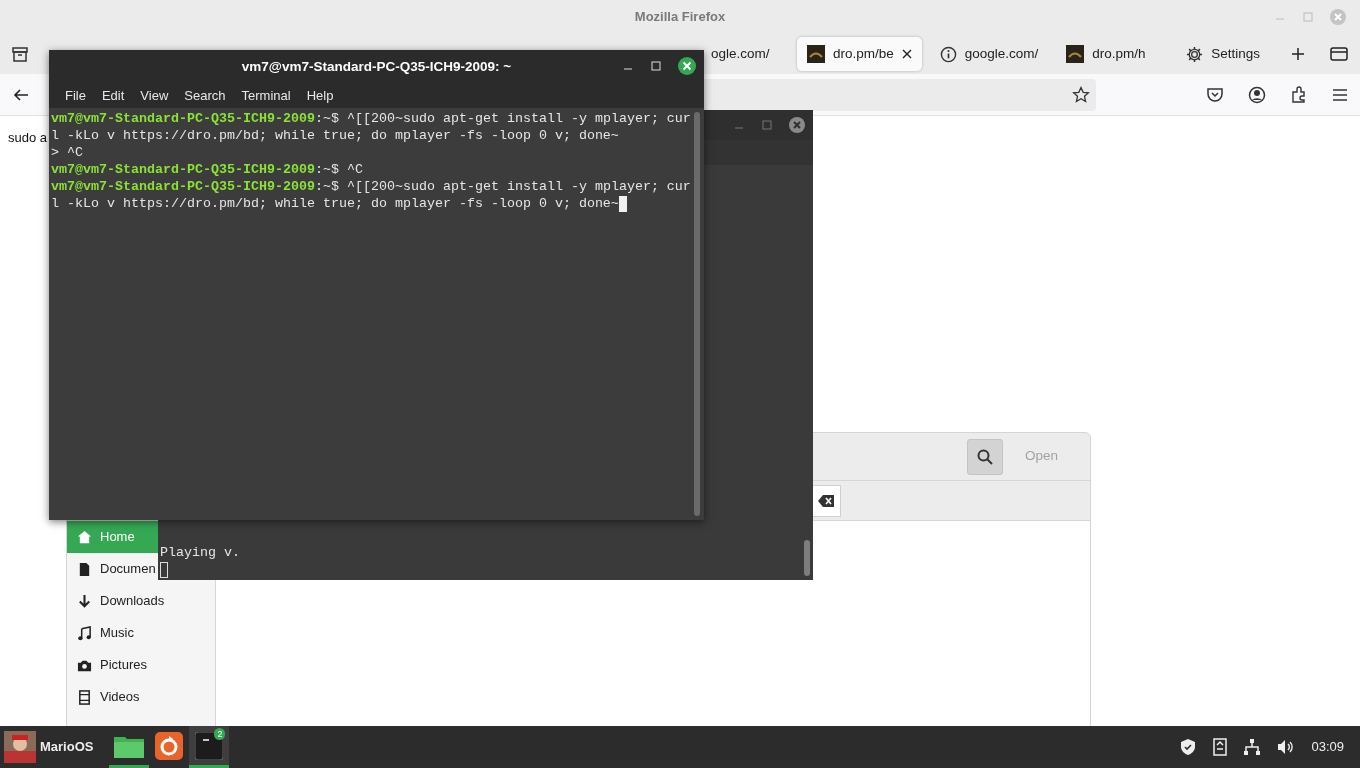  Describe the element at coordinates (67, 152) in the screenshot. I see `terminal-line: > ^C` at that location.